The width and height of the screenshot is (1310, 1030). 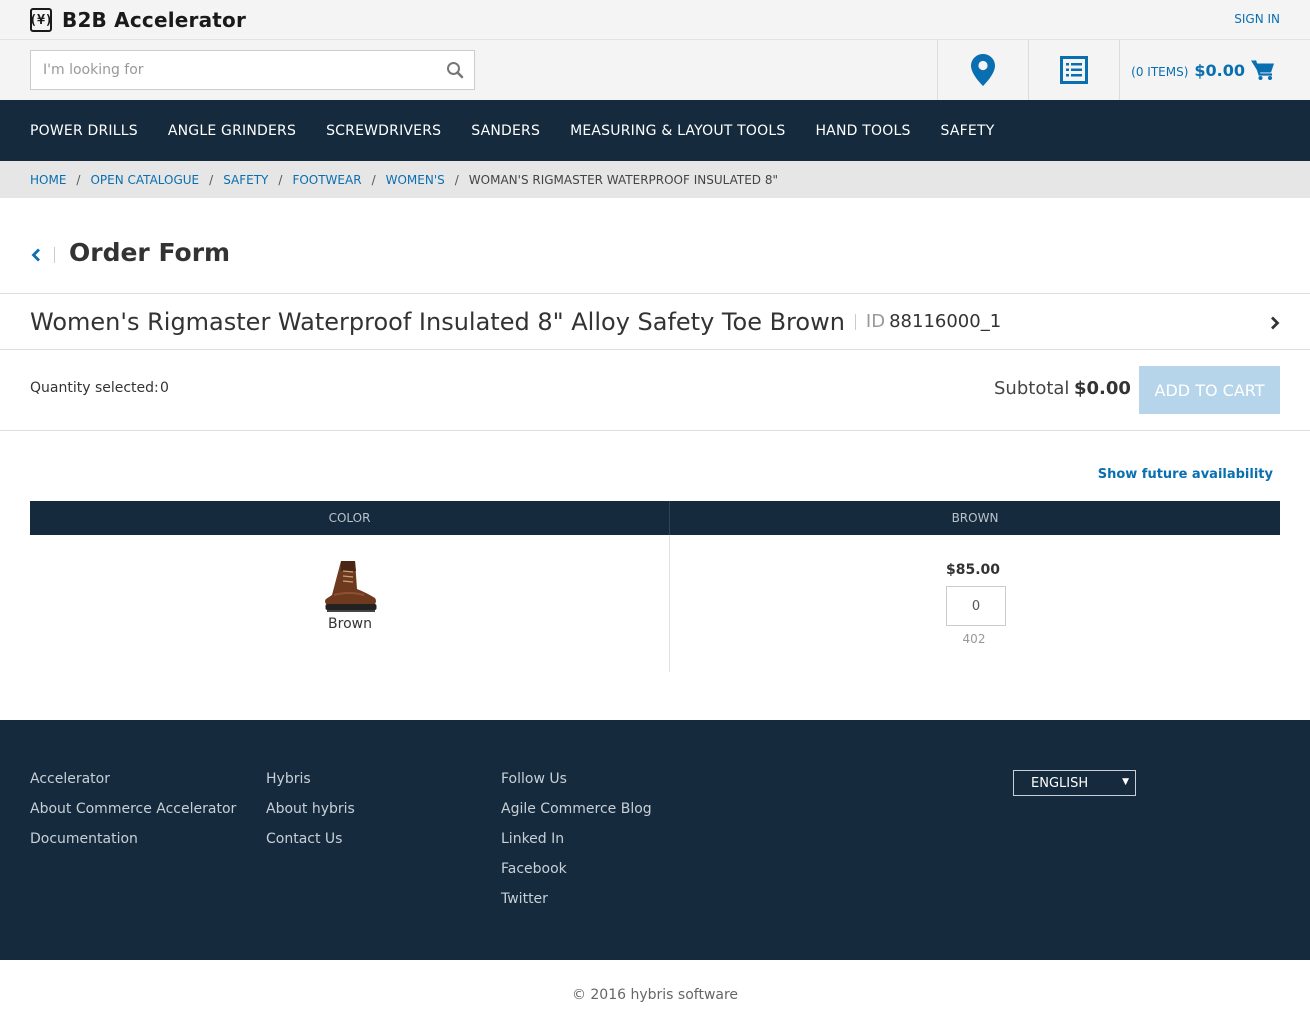 What do you see at coordinates (1257, 19) in the screenshot?
I see `sign-in-link: SIGN IN` at bounding box center [1257, 19].